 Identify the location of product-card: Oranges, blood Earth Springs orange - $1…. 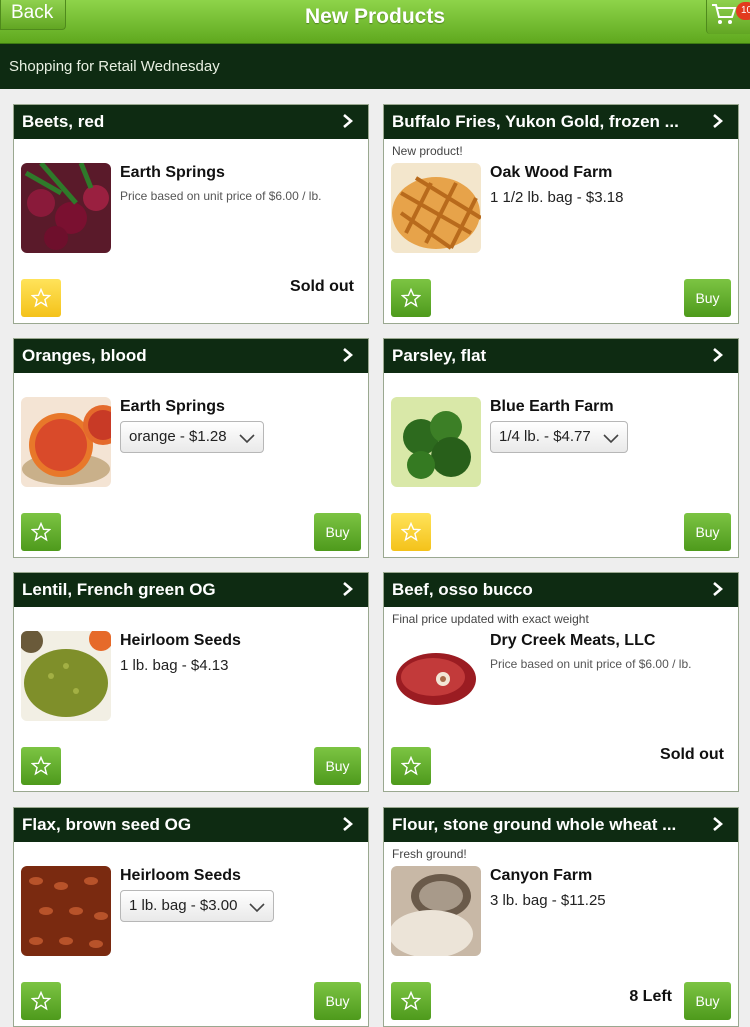
(191, 448).